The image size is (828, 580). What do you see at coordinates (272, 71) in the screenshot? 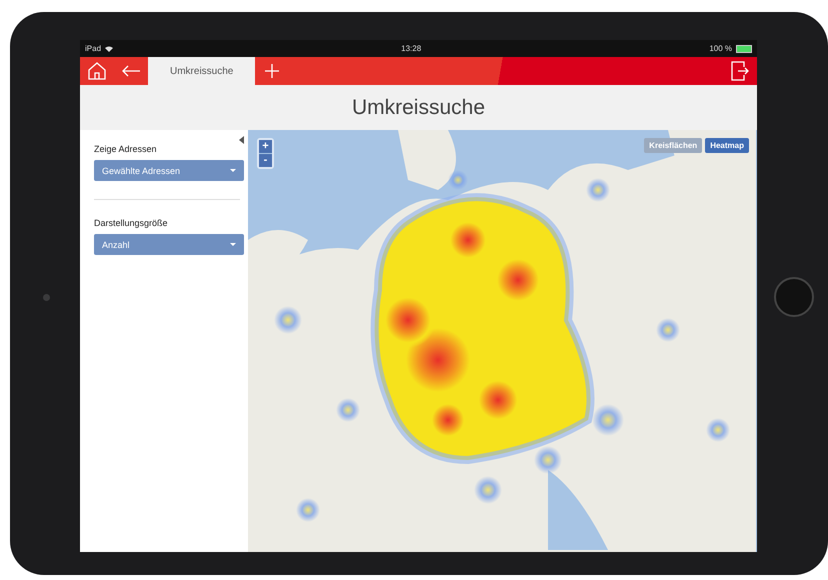
I see `add-icon` at bounding box center [272, 71].